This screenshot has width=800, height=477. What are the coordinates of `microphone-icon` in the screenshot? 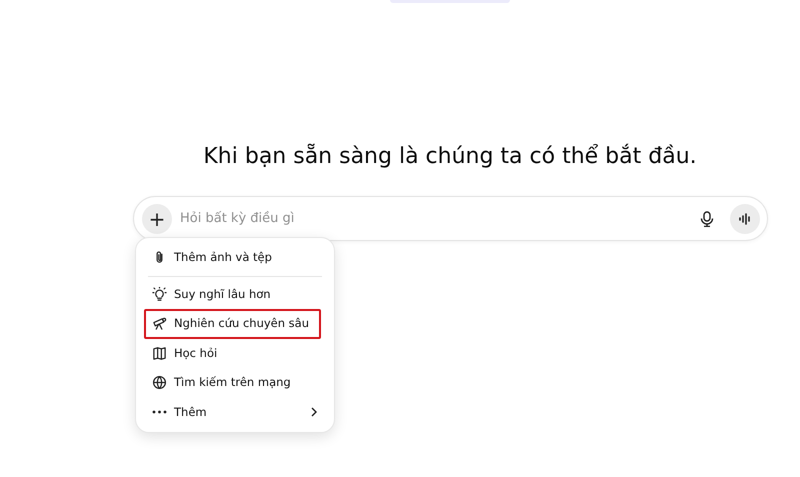 It's located at (707, 218).